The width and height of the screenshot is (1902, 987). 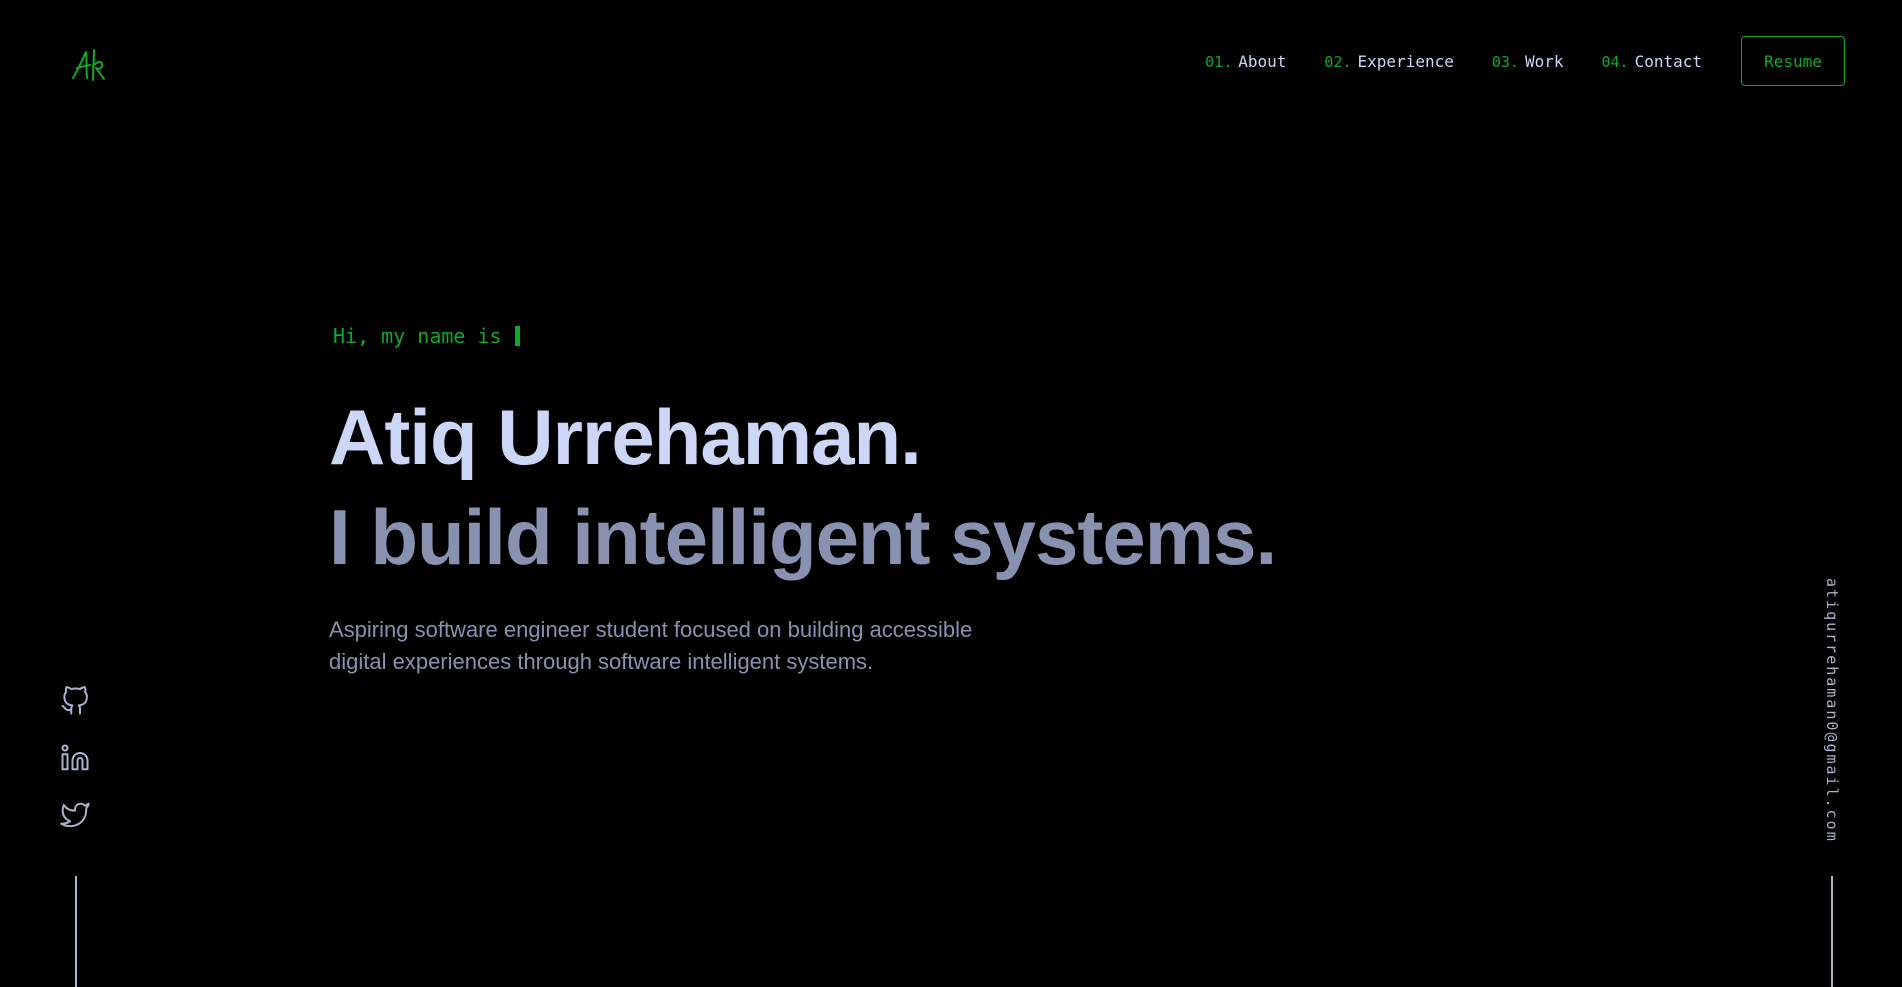 I want to click on nav-contact-label: Contact, so click(x=1668, y=61).